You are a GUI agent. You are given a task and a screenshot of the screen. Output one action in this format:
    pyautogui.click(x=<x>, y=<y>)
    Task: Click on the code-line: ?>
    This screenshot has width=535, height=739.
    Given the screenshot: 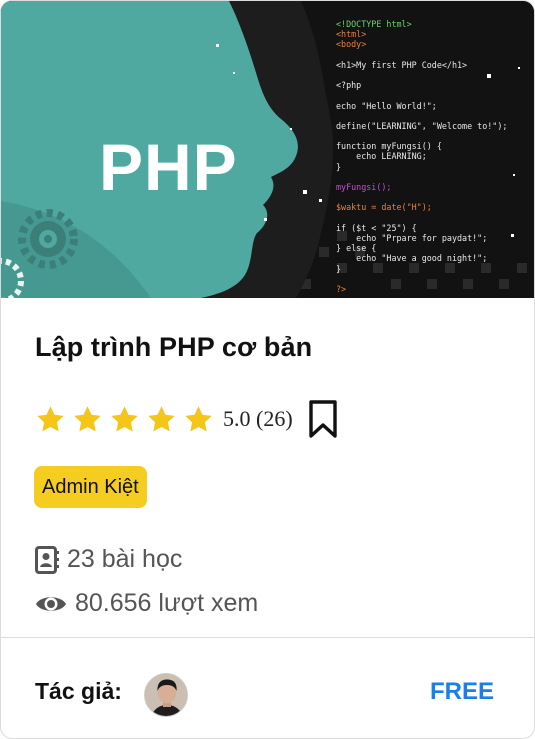 What is the action you would take?
    pyautogui.click(x=341, y=288)
    